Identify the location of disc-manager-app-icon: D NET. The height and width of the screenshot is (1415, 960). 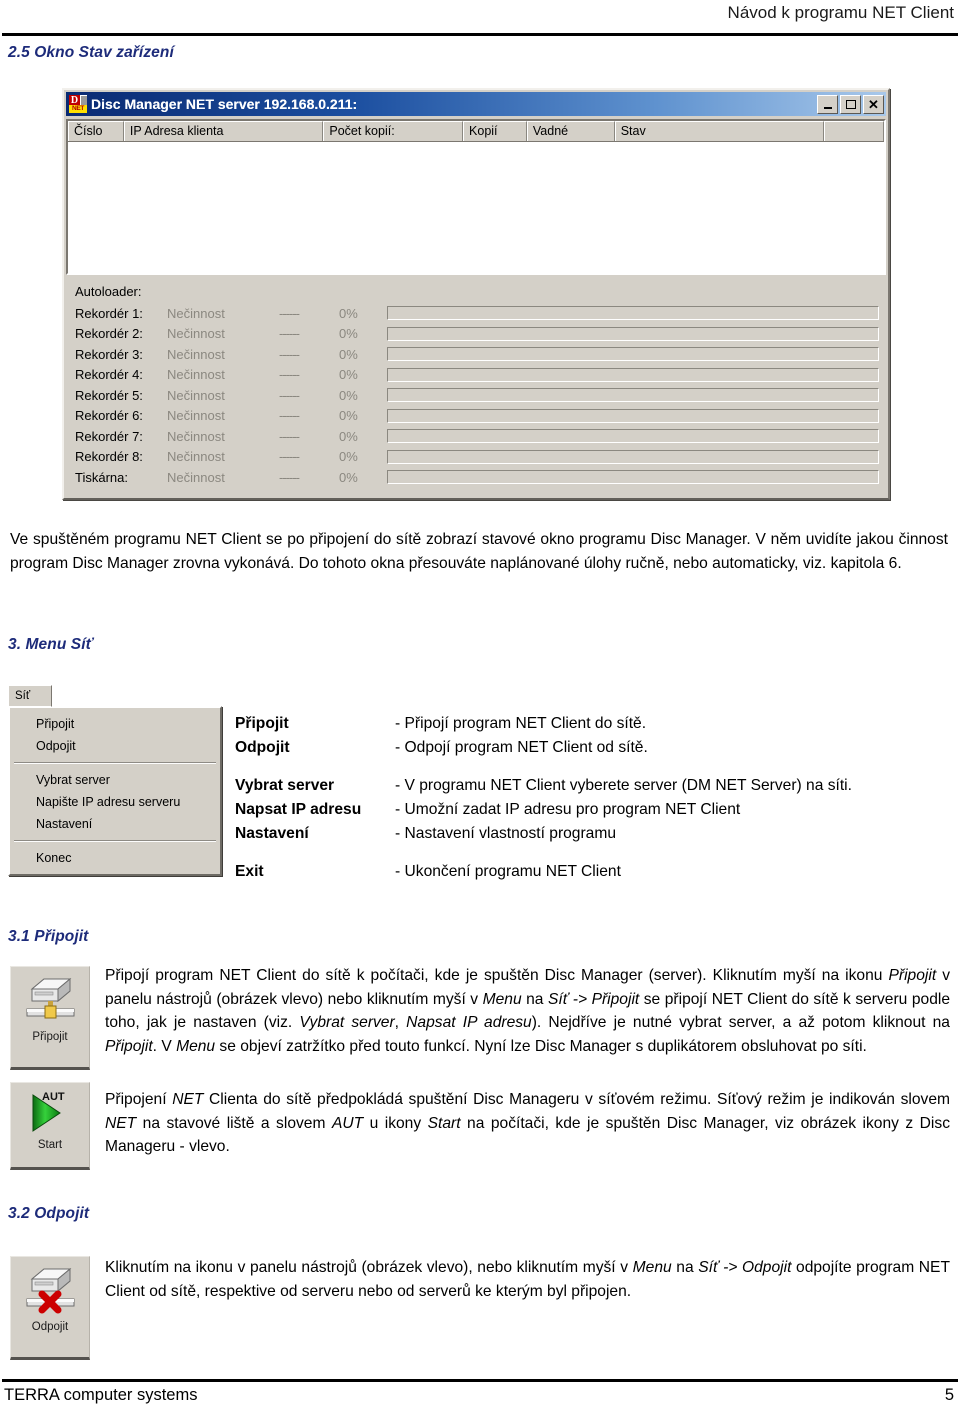
(78, 104).